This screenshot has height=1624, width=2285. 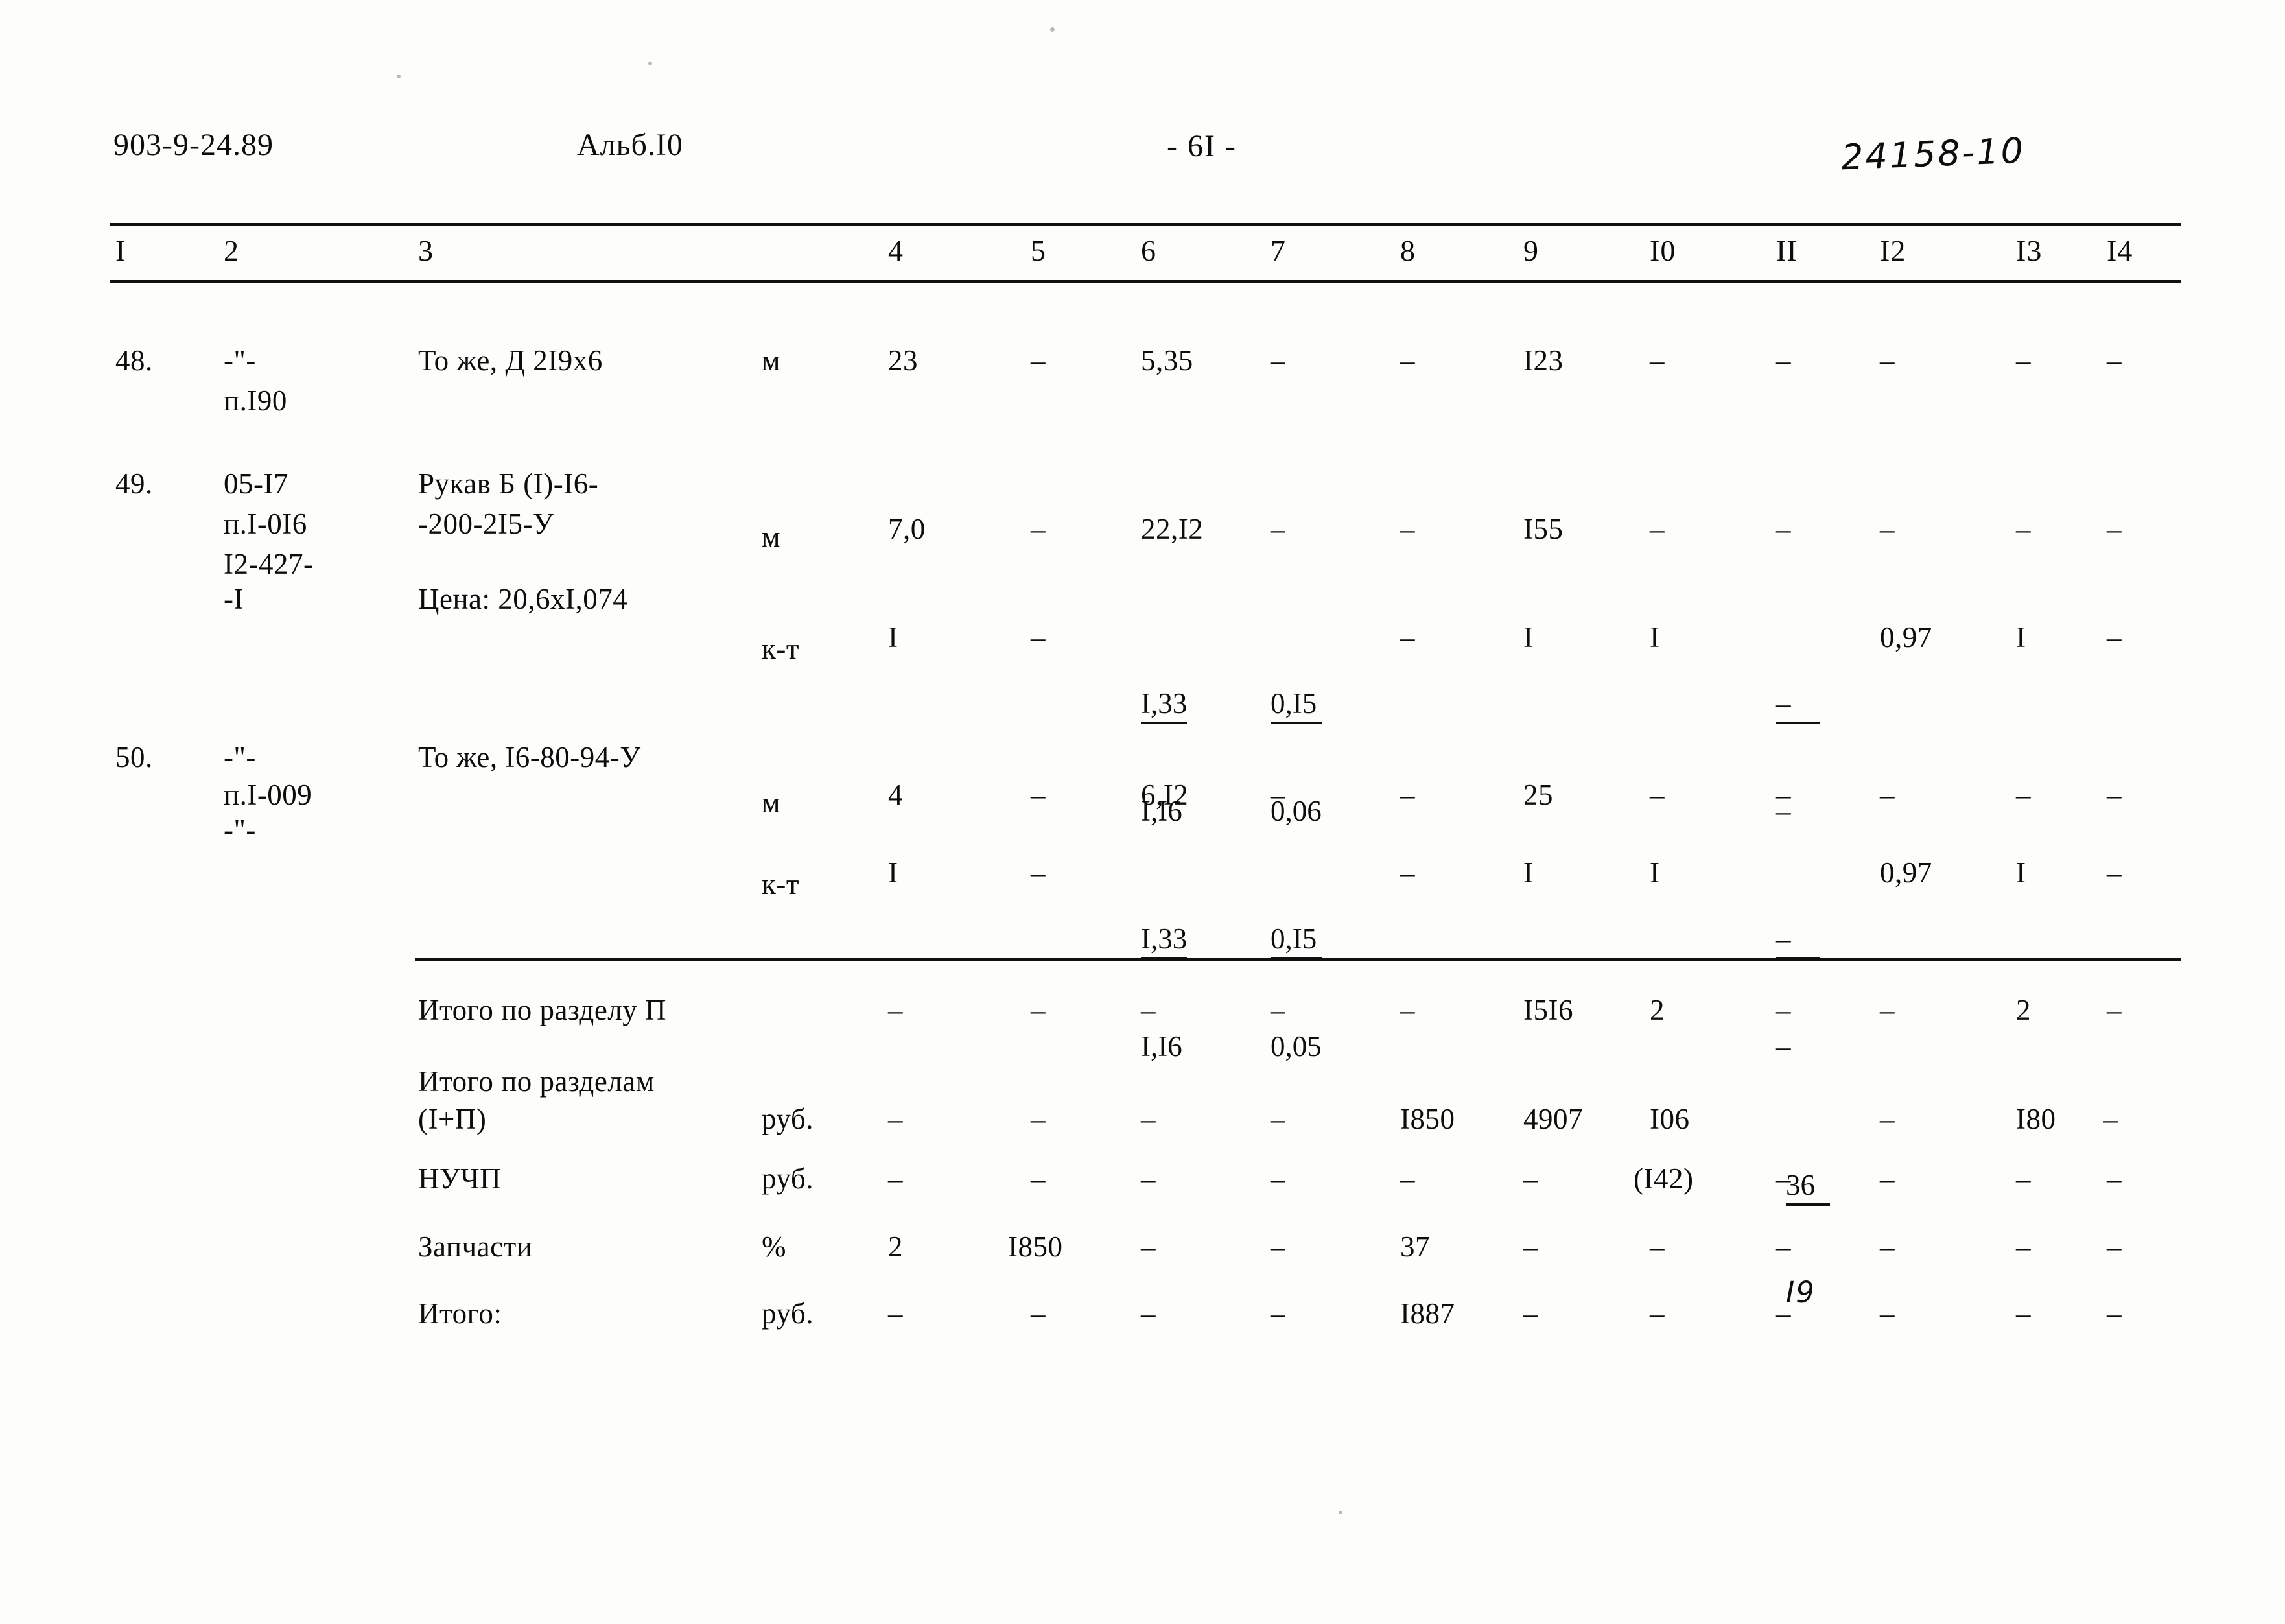 I want to click on table-row-continuation: -"-, so click(x=1142, y=831).